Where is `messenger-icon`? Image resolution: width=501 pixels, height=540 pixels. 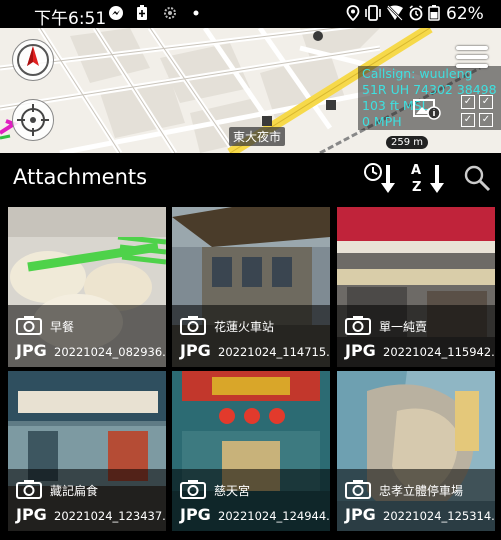 messenger-icon is located at coordinates (116, 13).